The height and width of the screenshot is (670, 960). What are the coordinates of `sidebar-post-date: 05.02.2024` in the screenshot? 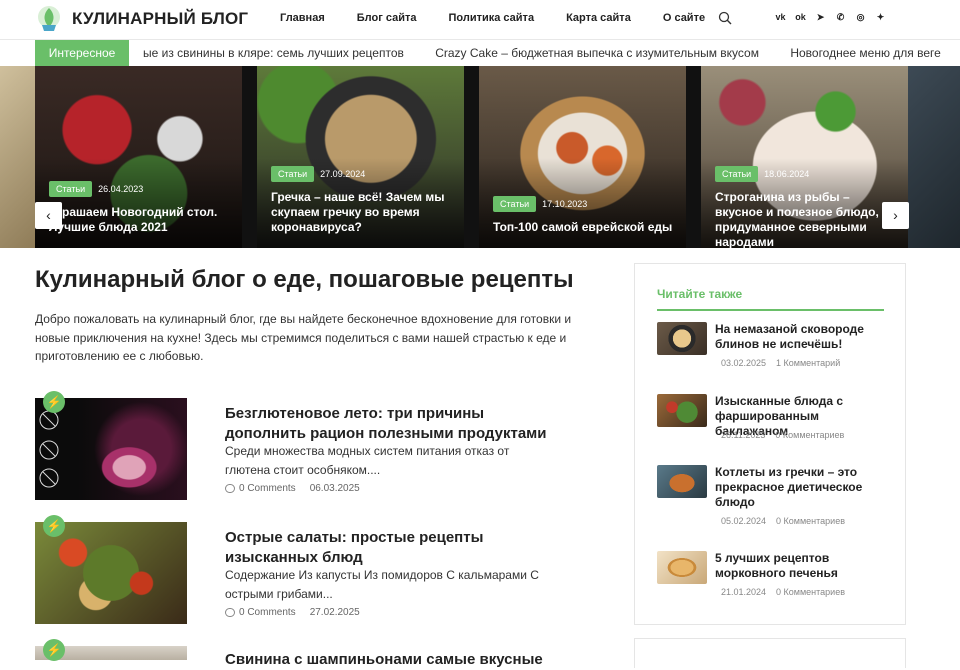 It's located at (744, 521).